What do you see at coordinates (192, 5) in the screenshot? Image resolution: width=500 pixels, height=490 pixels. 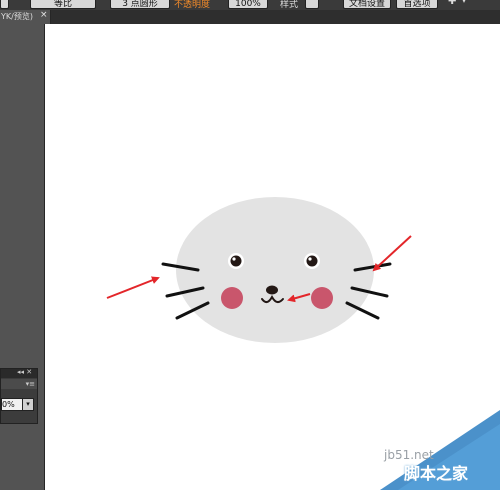 I see `opacity-label: 不透明度` at bounding box center [192, 5].